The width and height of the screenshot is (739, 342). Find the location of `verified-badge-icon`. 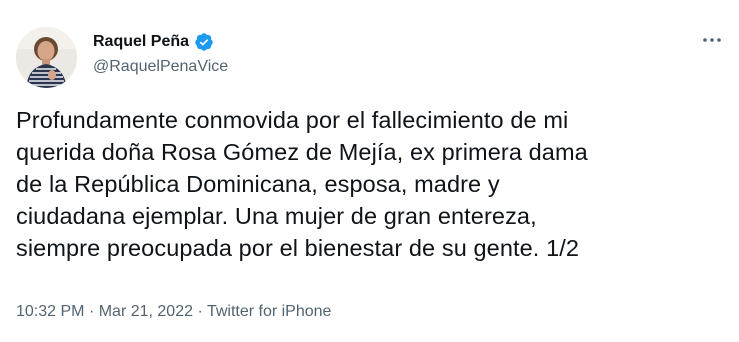

verified-badge-icon is located at coordinates (204, 42).